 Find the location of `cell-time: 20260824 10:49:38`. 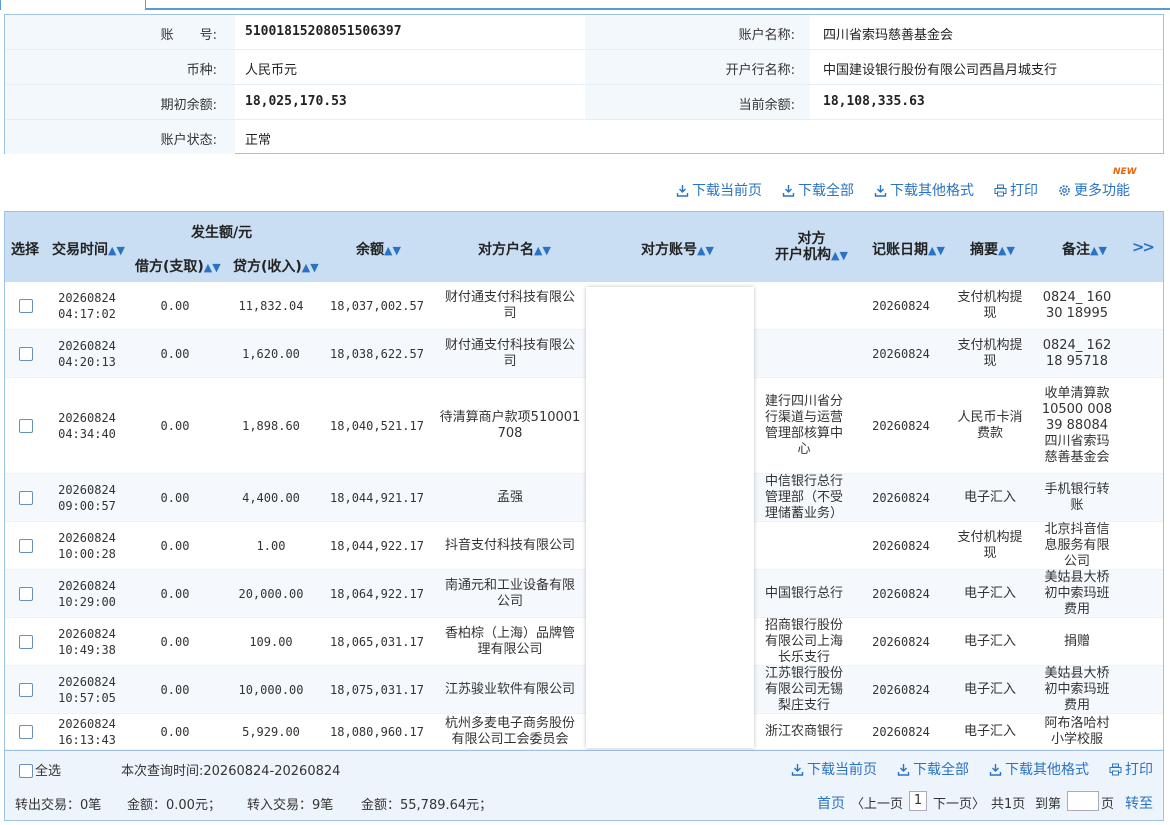

cell-time: 20260824 10:49:38 is located at coordinates (87, 641).